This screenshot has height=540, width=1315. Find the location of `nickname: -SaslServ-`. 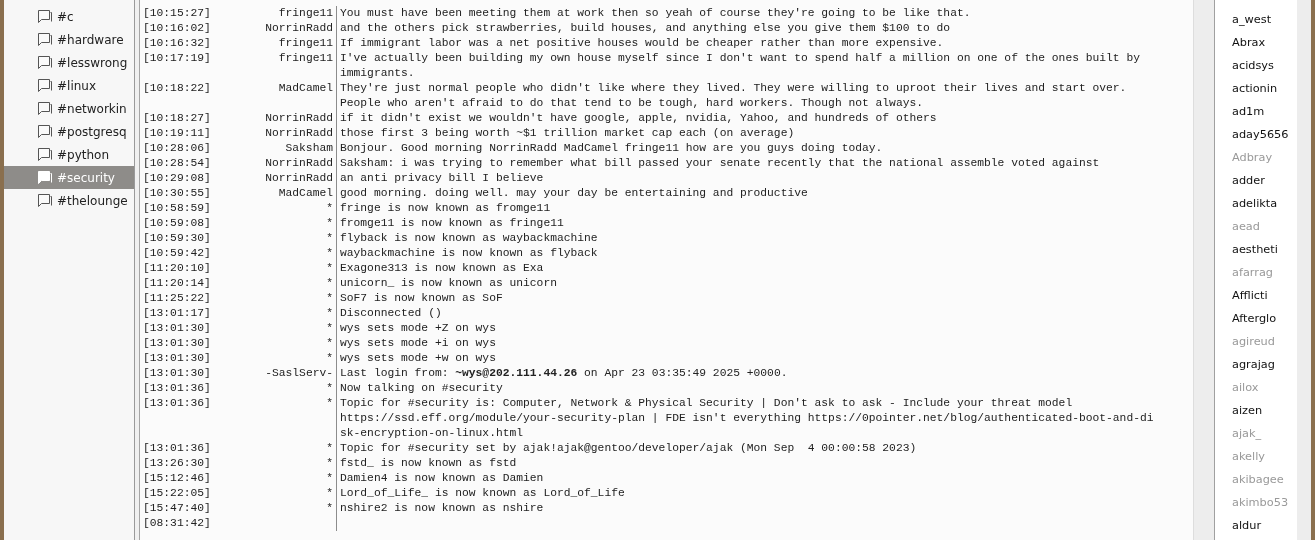

nickname: -SaslServ- is located at coordinates (299, 373).